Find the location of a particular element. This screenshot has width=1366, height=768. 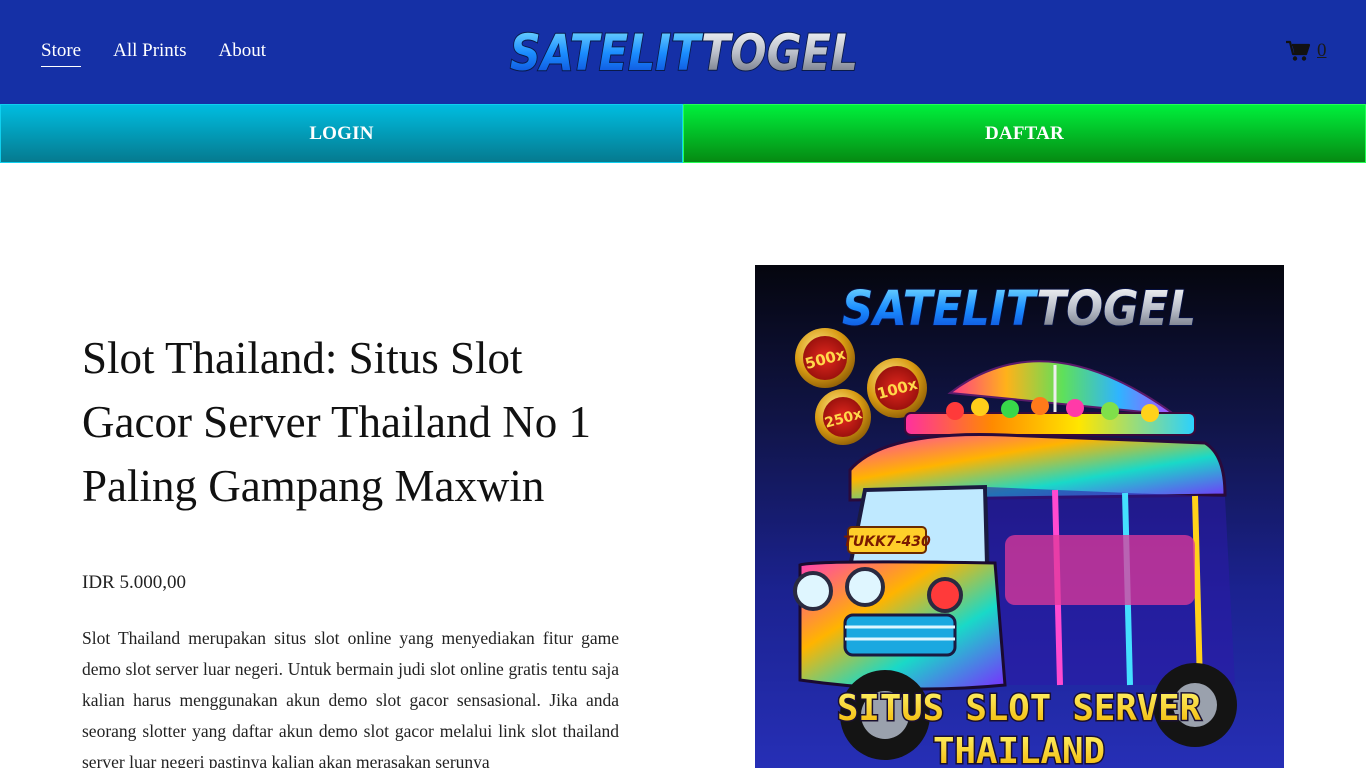

logo-graphic: SATELITTOGEL is located at coordinates (684, 53).